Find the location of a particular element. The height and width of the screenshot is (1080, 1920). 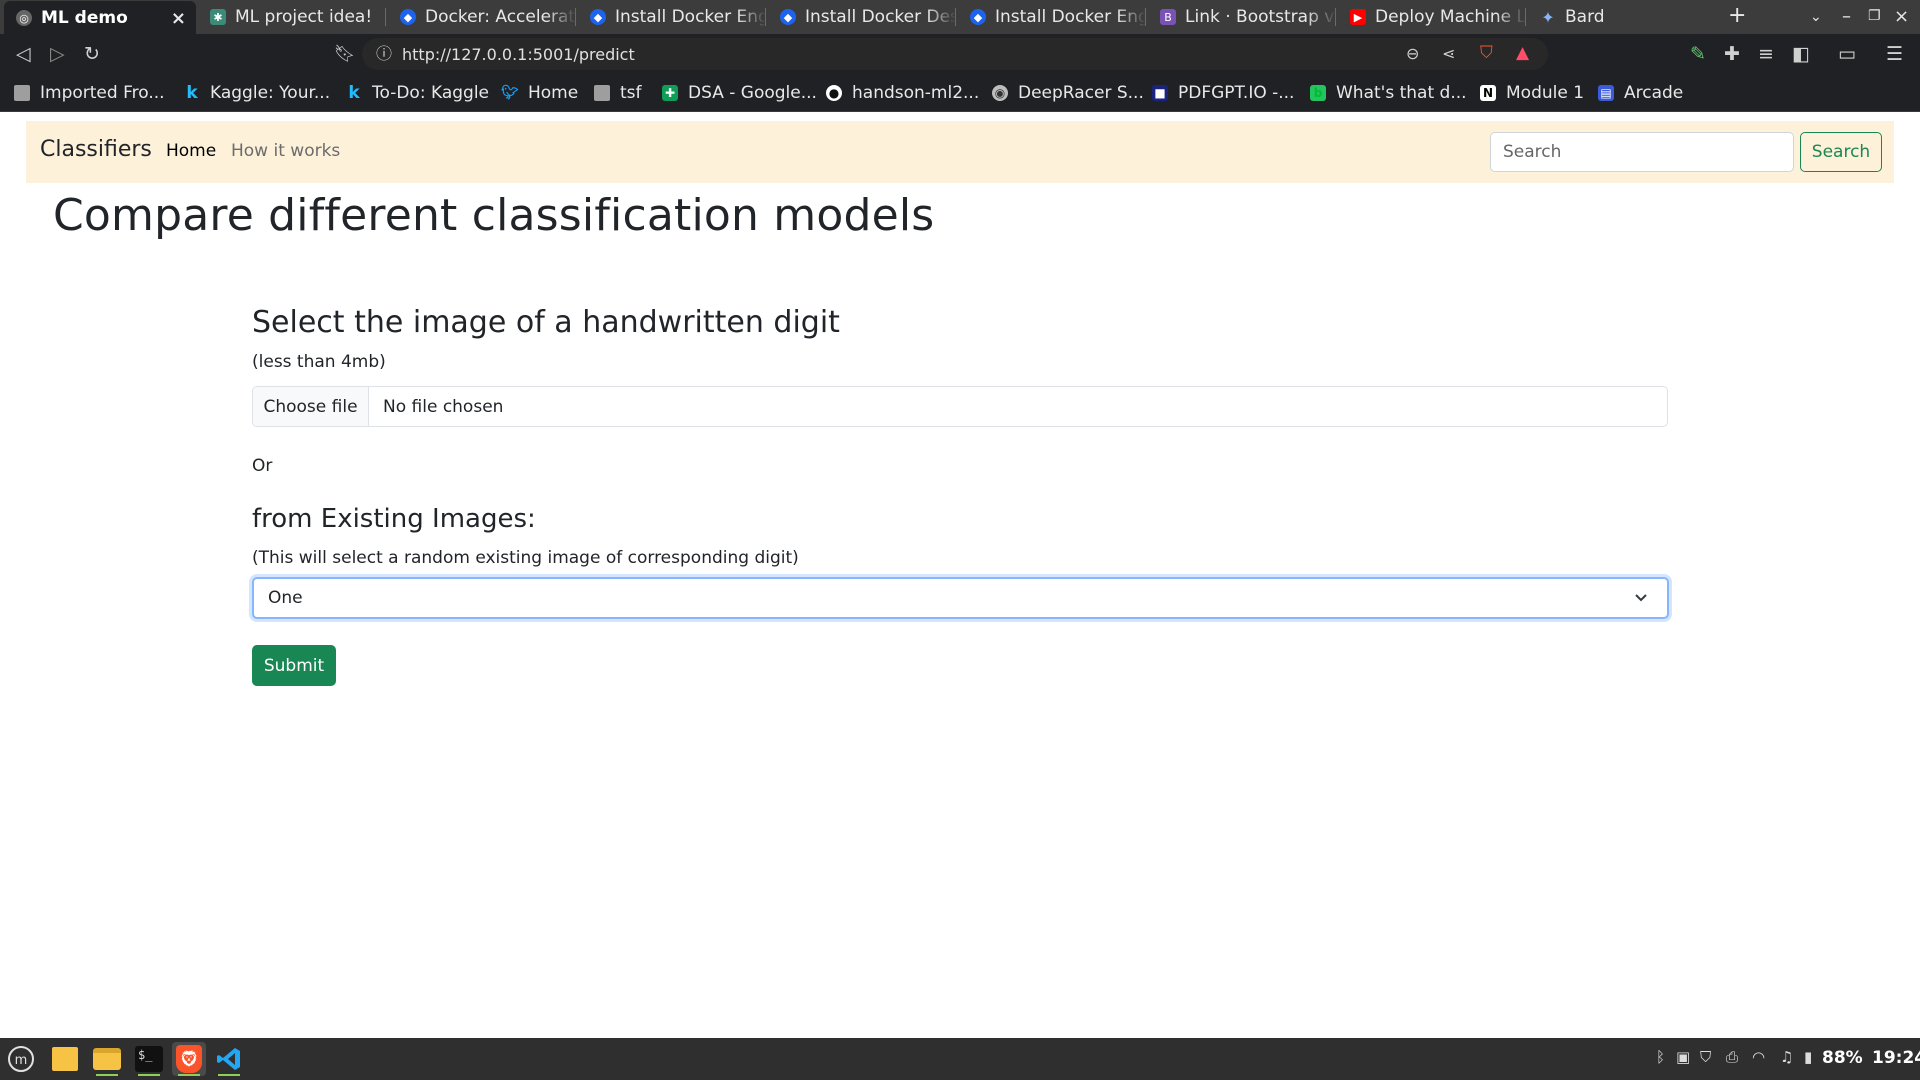

bookmark-module-1: N Module 1 is located at coordinates (1532, 93).